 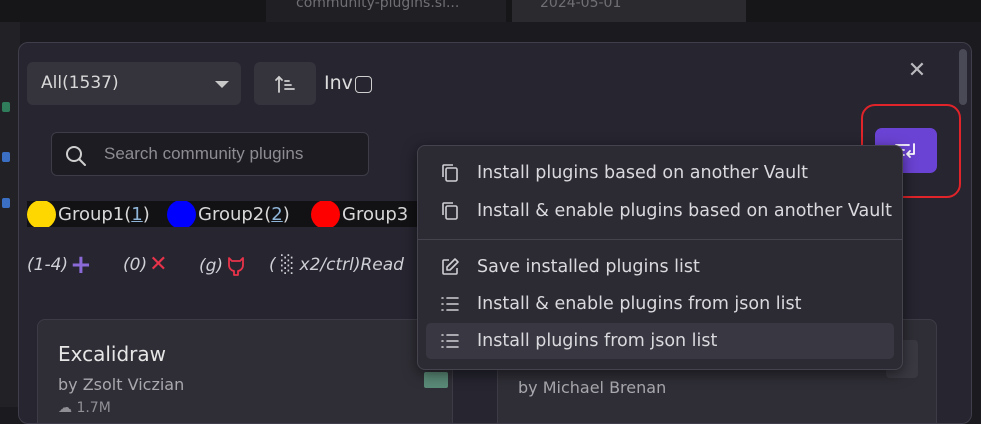 I want to click on chevron-down-icon, so click(x=222, y=84).